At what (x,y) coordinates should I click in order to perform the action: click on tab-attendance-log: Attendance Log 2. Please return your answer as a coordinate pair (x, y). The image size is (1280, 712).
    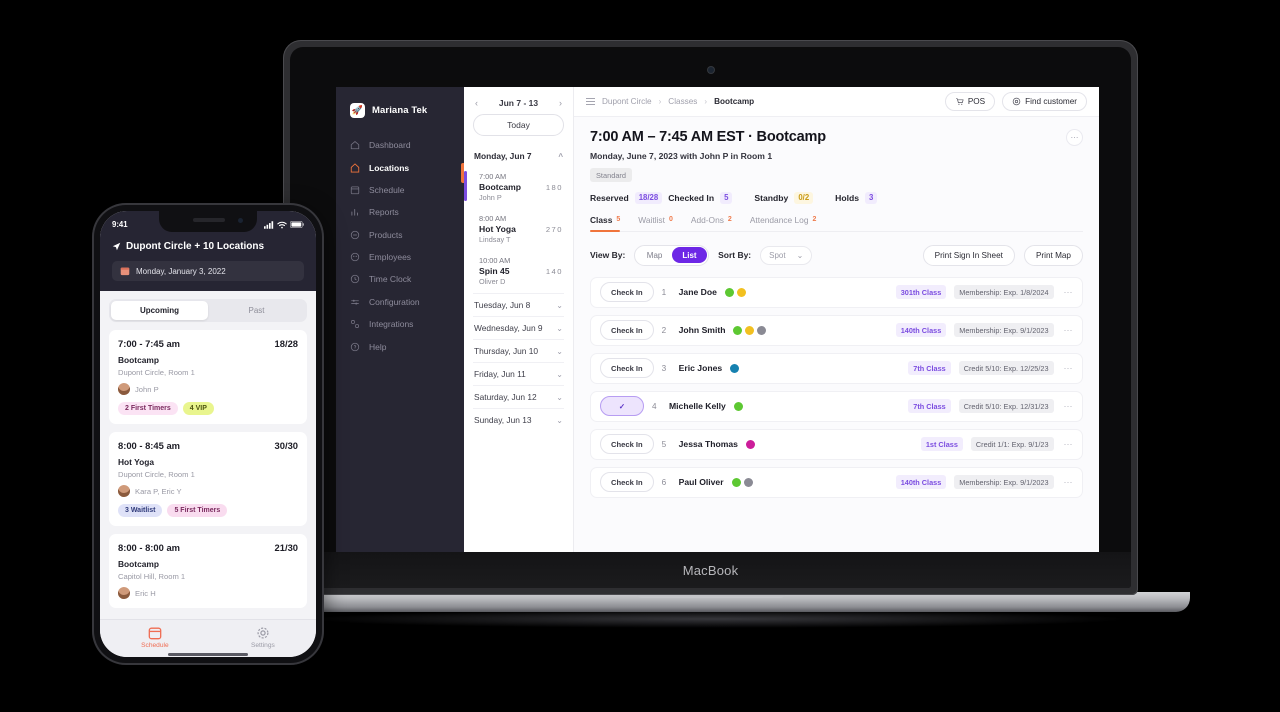
    Looking at the image, I should click on (783, 223).